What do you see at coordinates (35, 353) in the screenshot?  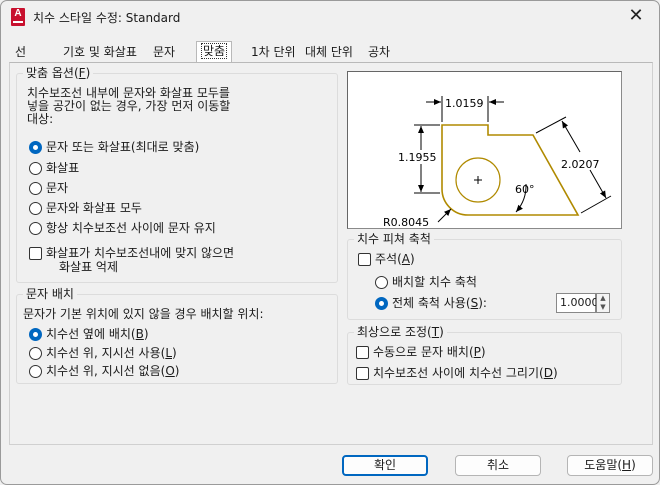 I see `radio-over-with-leader` at bounding box center [35, 353].